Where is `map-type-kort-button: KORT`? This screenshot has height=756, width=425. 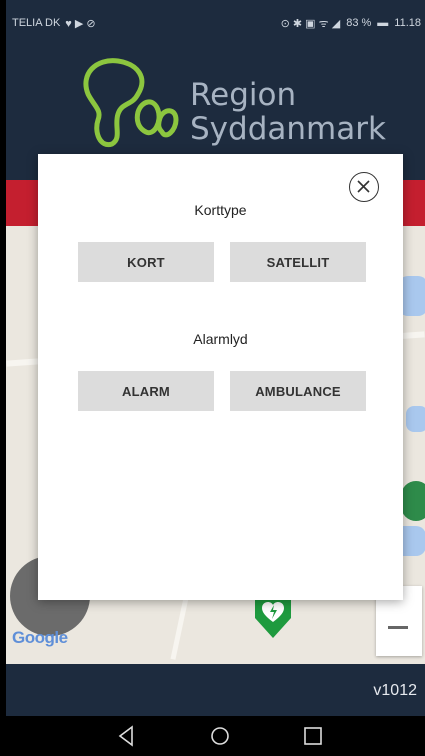
map-type-kort-button: KORT is located at coordinates (146, 262).